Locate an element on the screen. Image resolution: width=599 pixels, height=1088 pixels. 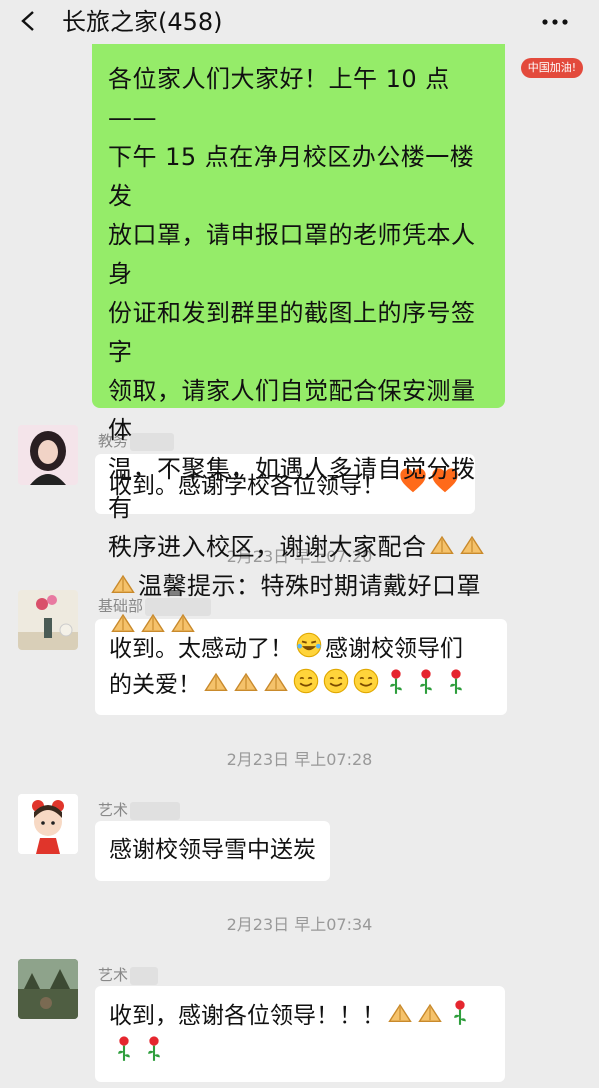
message-text: 感谢校领导雪中送炭 is located at coordinates (212, 850).